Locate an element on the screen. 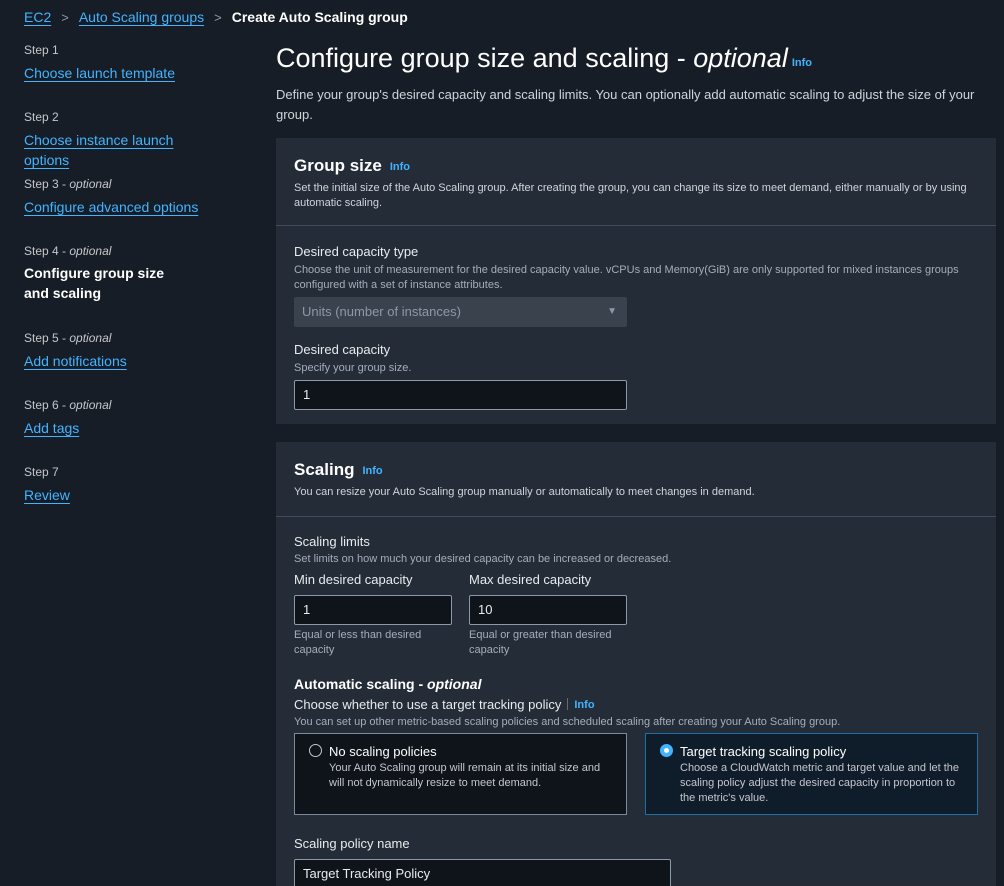  min-capacity-input: 1 is located at coordinates (373, 610).